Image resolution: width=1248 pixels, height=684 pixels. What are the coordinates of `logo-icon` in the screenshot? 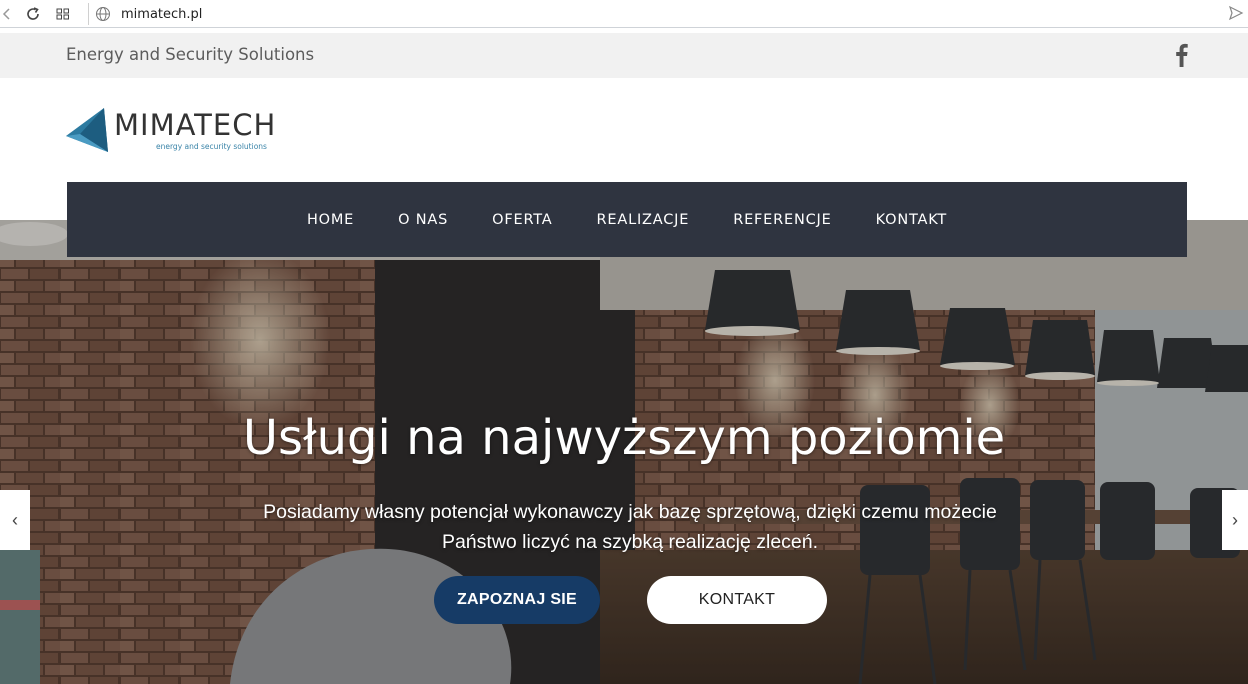 It's located at (87, 130).